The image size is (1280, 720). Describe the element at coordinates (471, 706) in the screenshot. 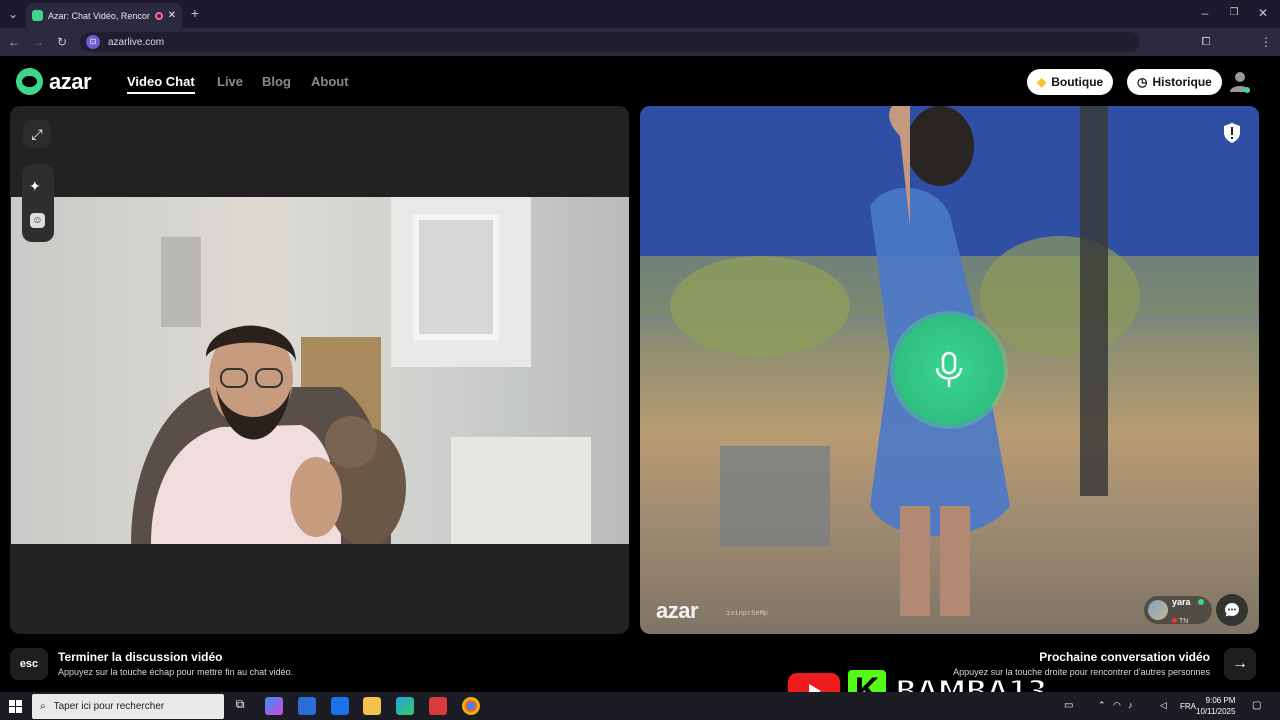

I see `chrome-icon` at that location.